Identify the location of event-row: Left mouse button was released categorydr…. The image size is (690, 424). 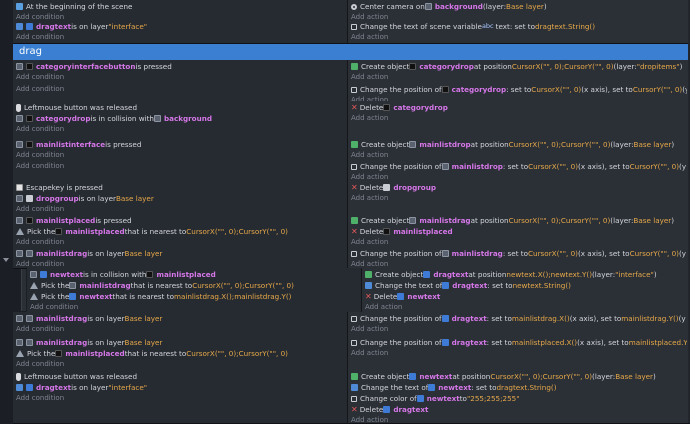
(351, 120).